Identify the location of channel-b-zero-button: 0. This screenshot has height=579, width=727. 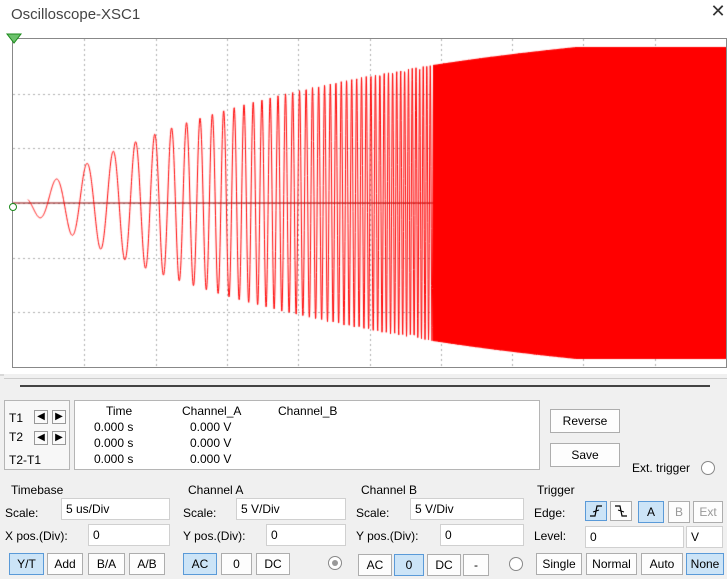
(409, 565).